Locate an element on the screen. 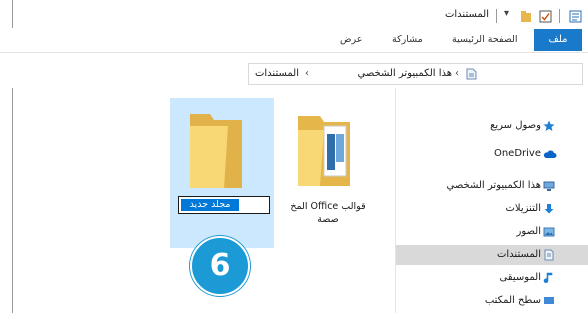 This screenshot has width=588, height=313. nav-desktop: سطح المكتب is located at coordinates (492, 301).